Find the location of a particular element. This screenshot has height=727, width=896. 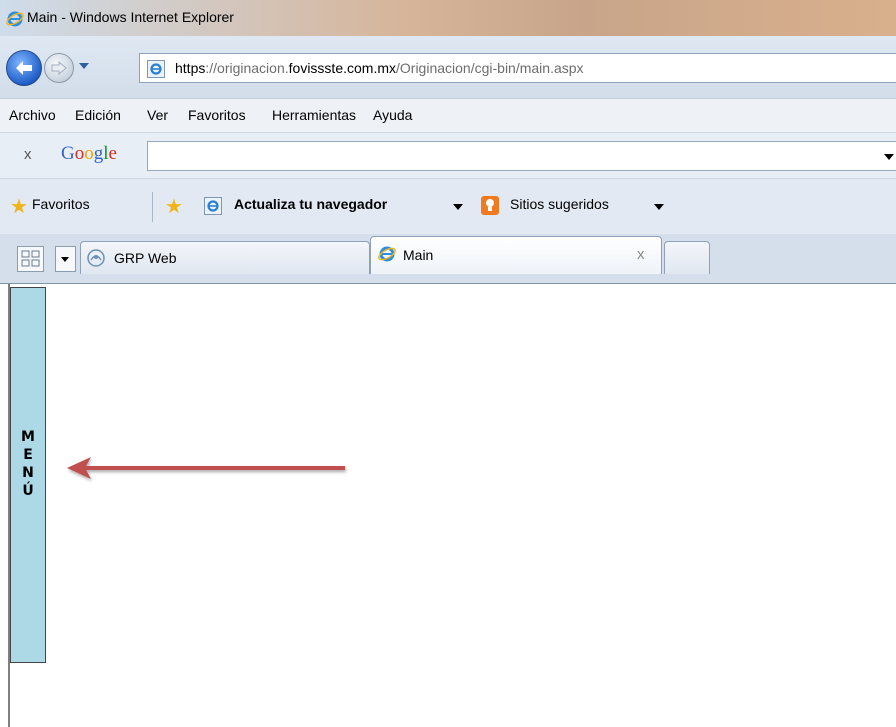

title-bar: Main - Windows Internet Explorer is located at coordinates (448, 18).